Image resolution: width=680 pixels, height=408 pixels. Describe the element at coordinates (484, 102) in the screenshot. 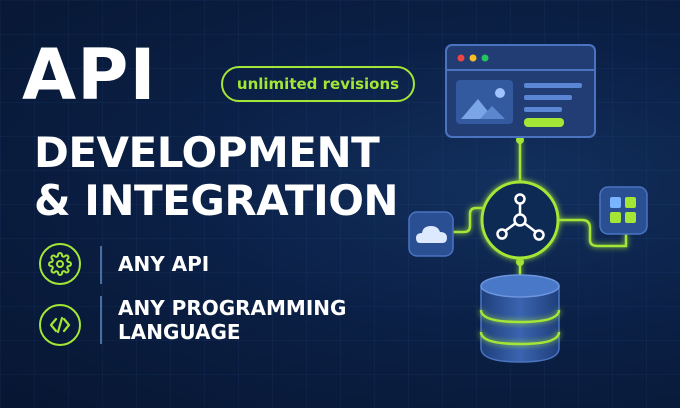

I see `image-icon` at that location.